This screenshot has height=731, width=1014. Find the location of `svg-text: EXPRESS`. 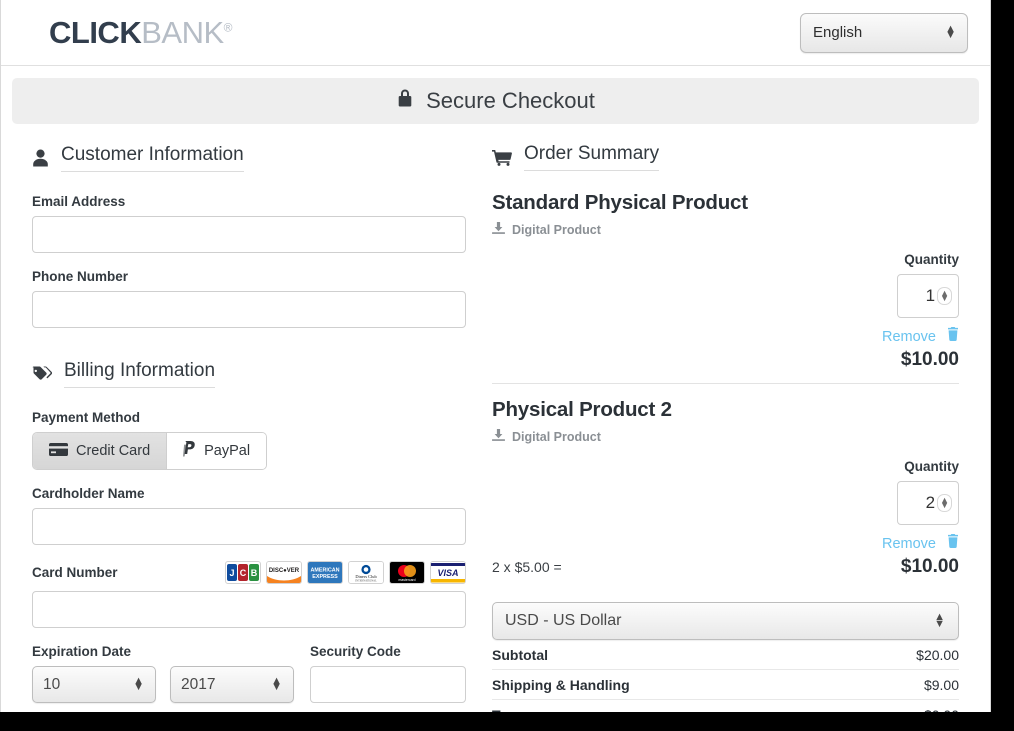

svg-text: EXPRESS is located at coordinates (325, 577).